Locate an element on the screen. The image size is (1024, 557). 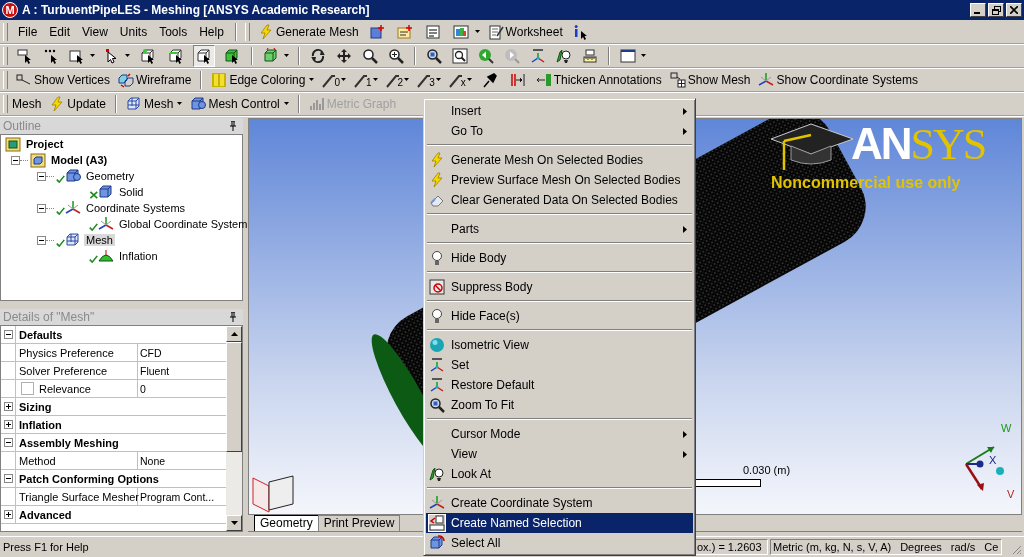
property-cell: Relevance is located at coordinates (77, 388).